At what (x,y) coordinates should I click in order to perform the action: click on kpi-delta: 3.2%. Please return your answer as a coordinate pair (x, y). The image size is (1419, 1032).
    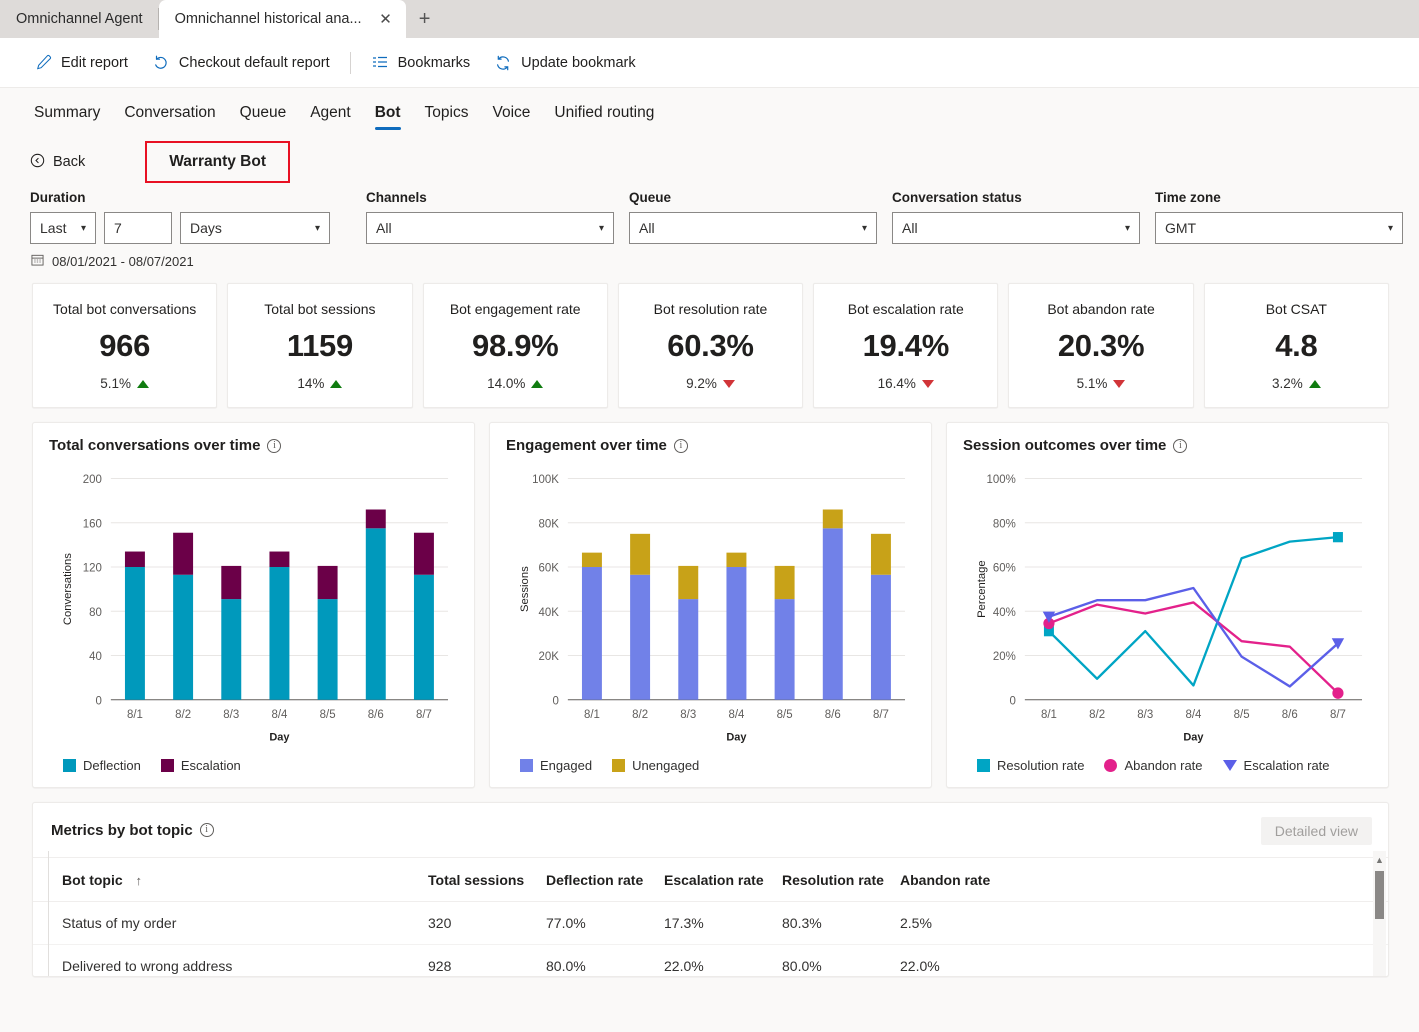
    Looking at the image, I should click on (1296, 383).